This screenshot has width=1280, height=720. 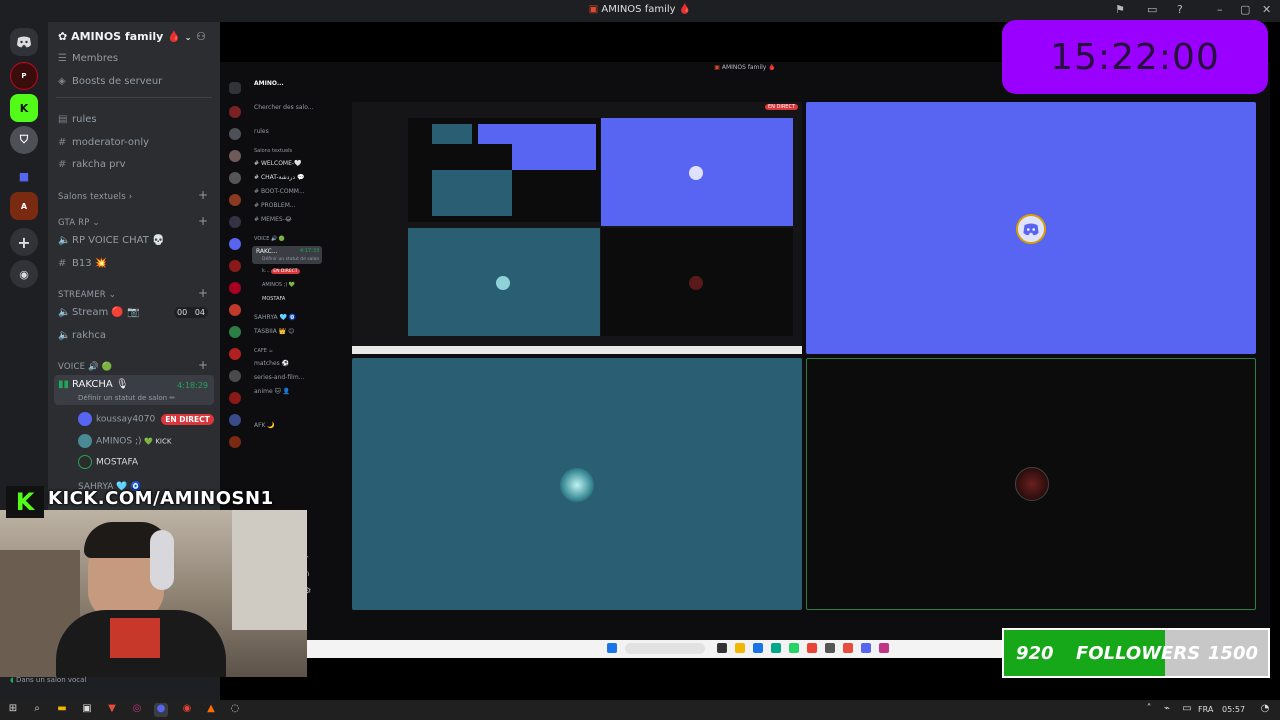 I want to click on folder-icon: ■, so click(x=24, y=176).